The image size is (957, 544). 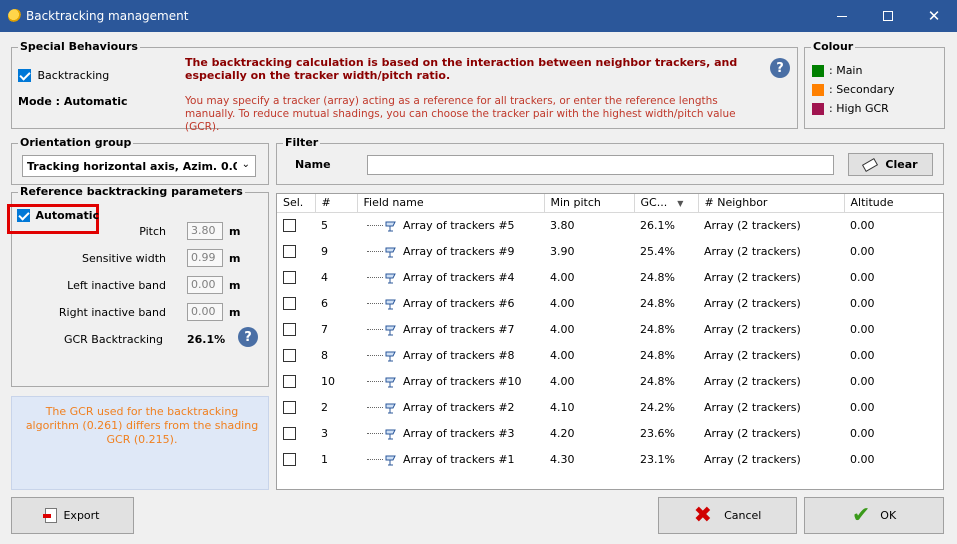 I want to click on cancel-button: ✖ Cancel, so click(x=727, y=515).